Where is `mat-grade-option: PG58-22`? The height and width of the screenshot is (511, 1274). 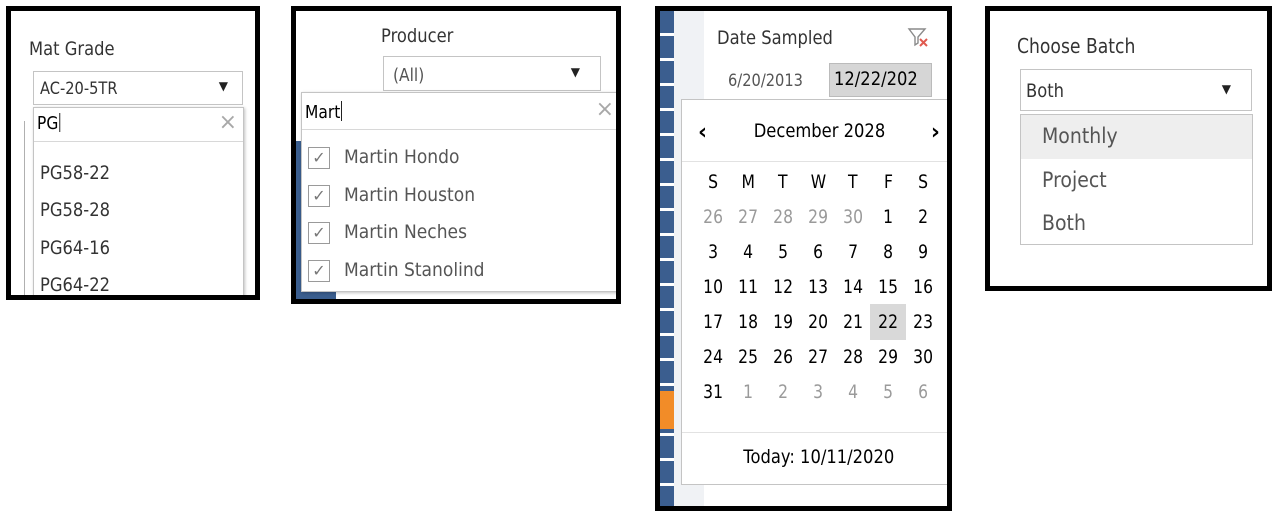
mat-grade-option: PG58-22 is located at coordinates (75, 173).